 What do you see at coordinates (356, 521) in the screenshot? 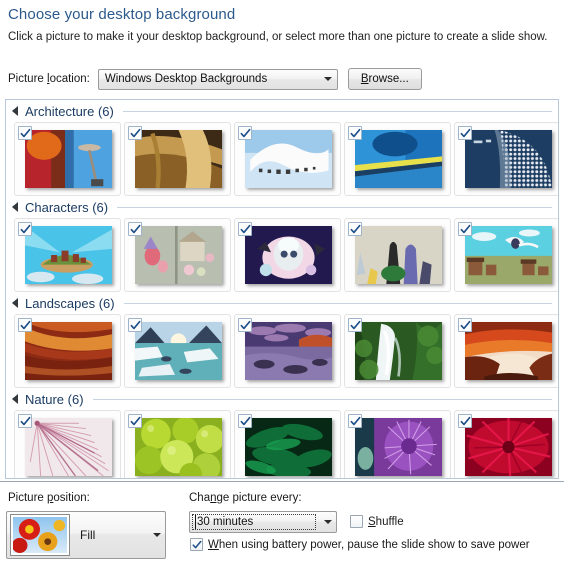
I see `shuffle-checkbox` at bounding box center [356, 521].